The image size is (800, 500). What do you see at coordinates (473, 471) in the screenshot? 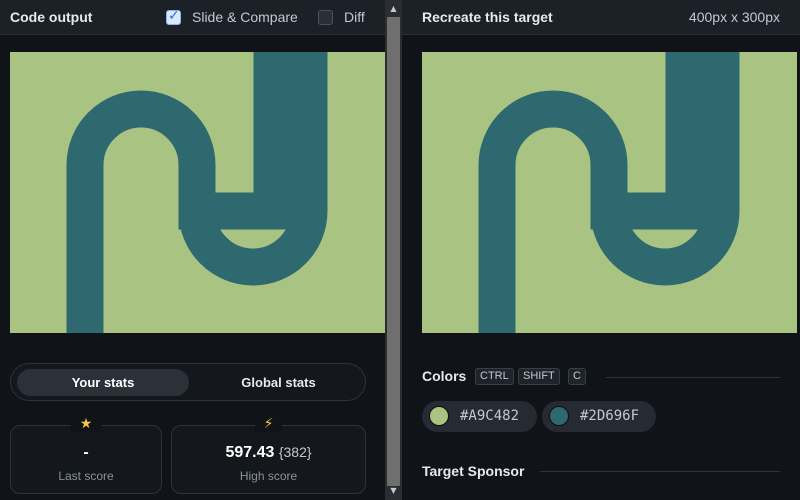
I see `sponsor-label: Target Sponsor` at bounding box center [473, 471].